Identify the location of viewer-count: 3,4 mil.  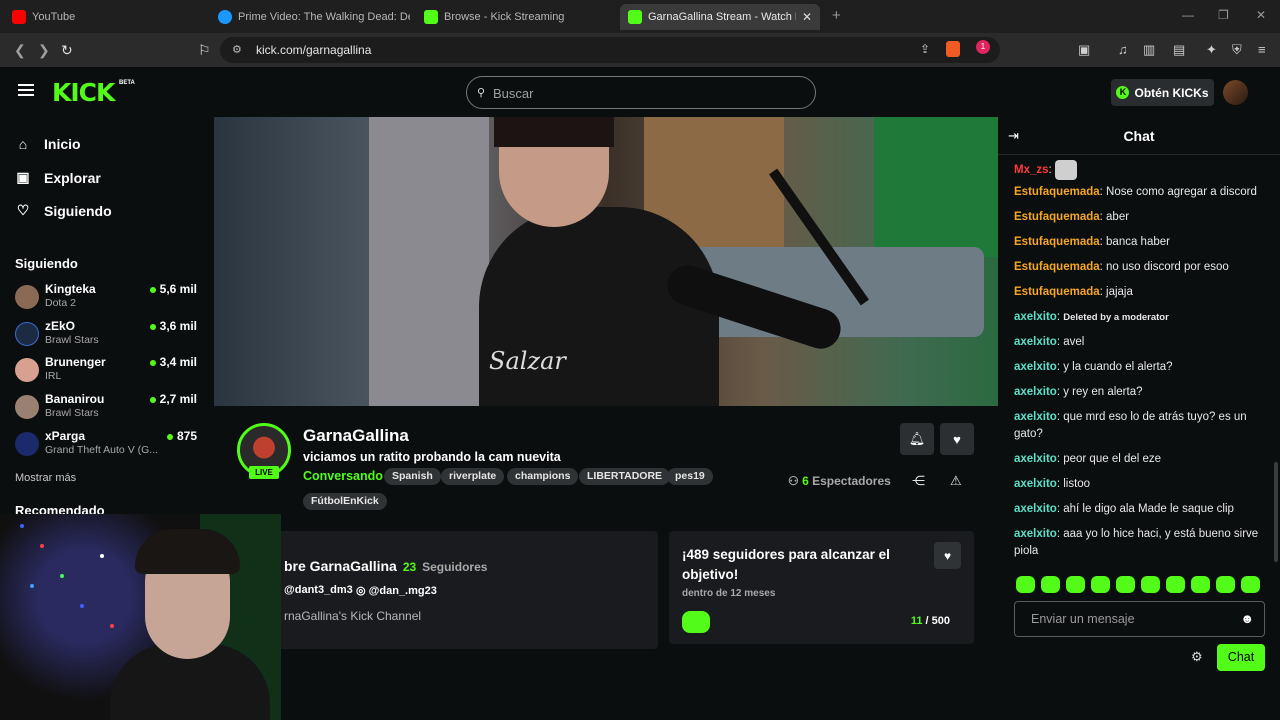
(173, 362).